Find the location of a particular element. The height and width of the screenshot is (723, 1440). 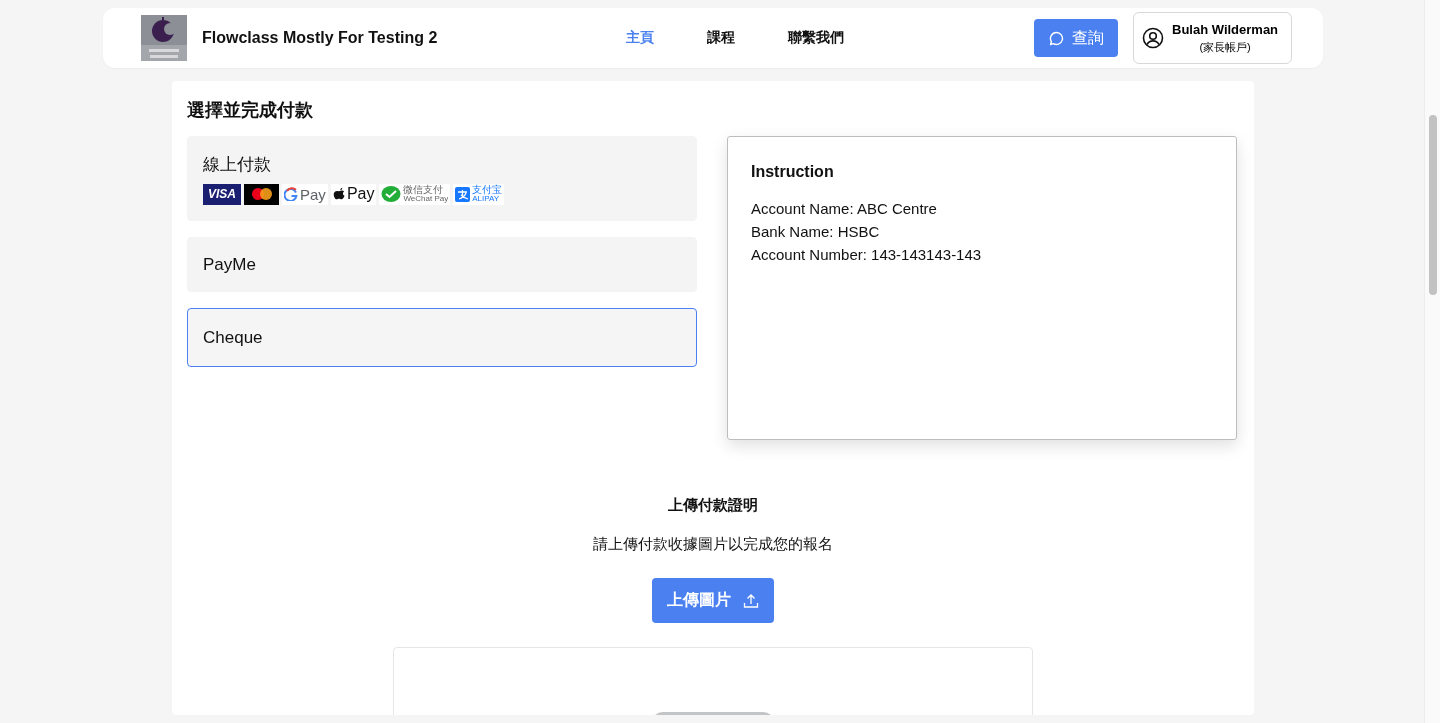

account-button: Bulah Wilderman (家長帳戶) is located at coordinates (1212, 38).